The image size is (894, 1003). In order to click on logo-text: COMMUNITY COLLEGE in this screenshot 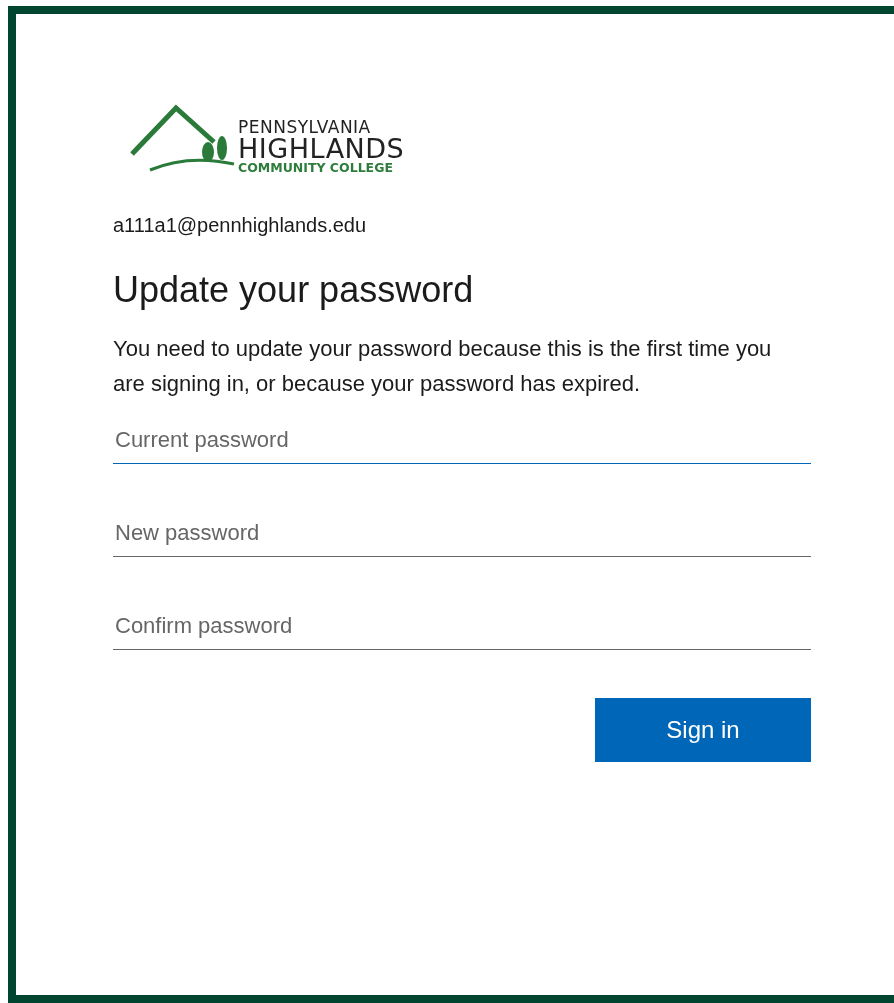, I will do `click(316, 167)`.